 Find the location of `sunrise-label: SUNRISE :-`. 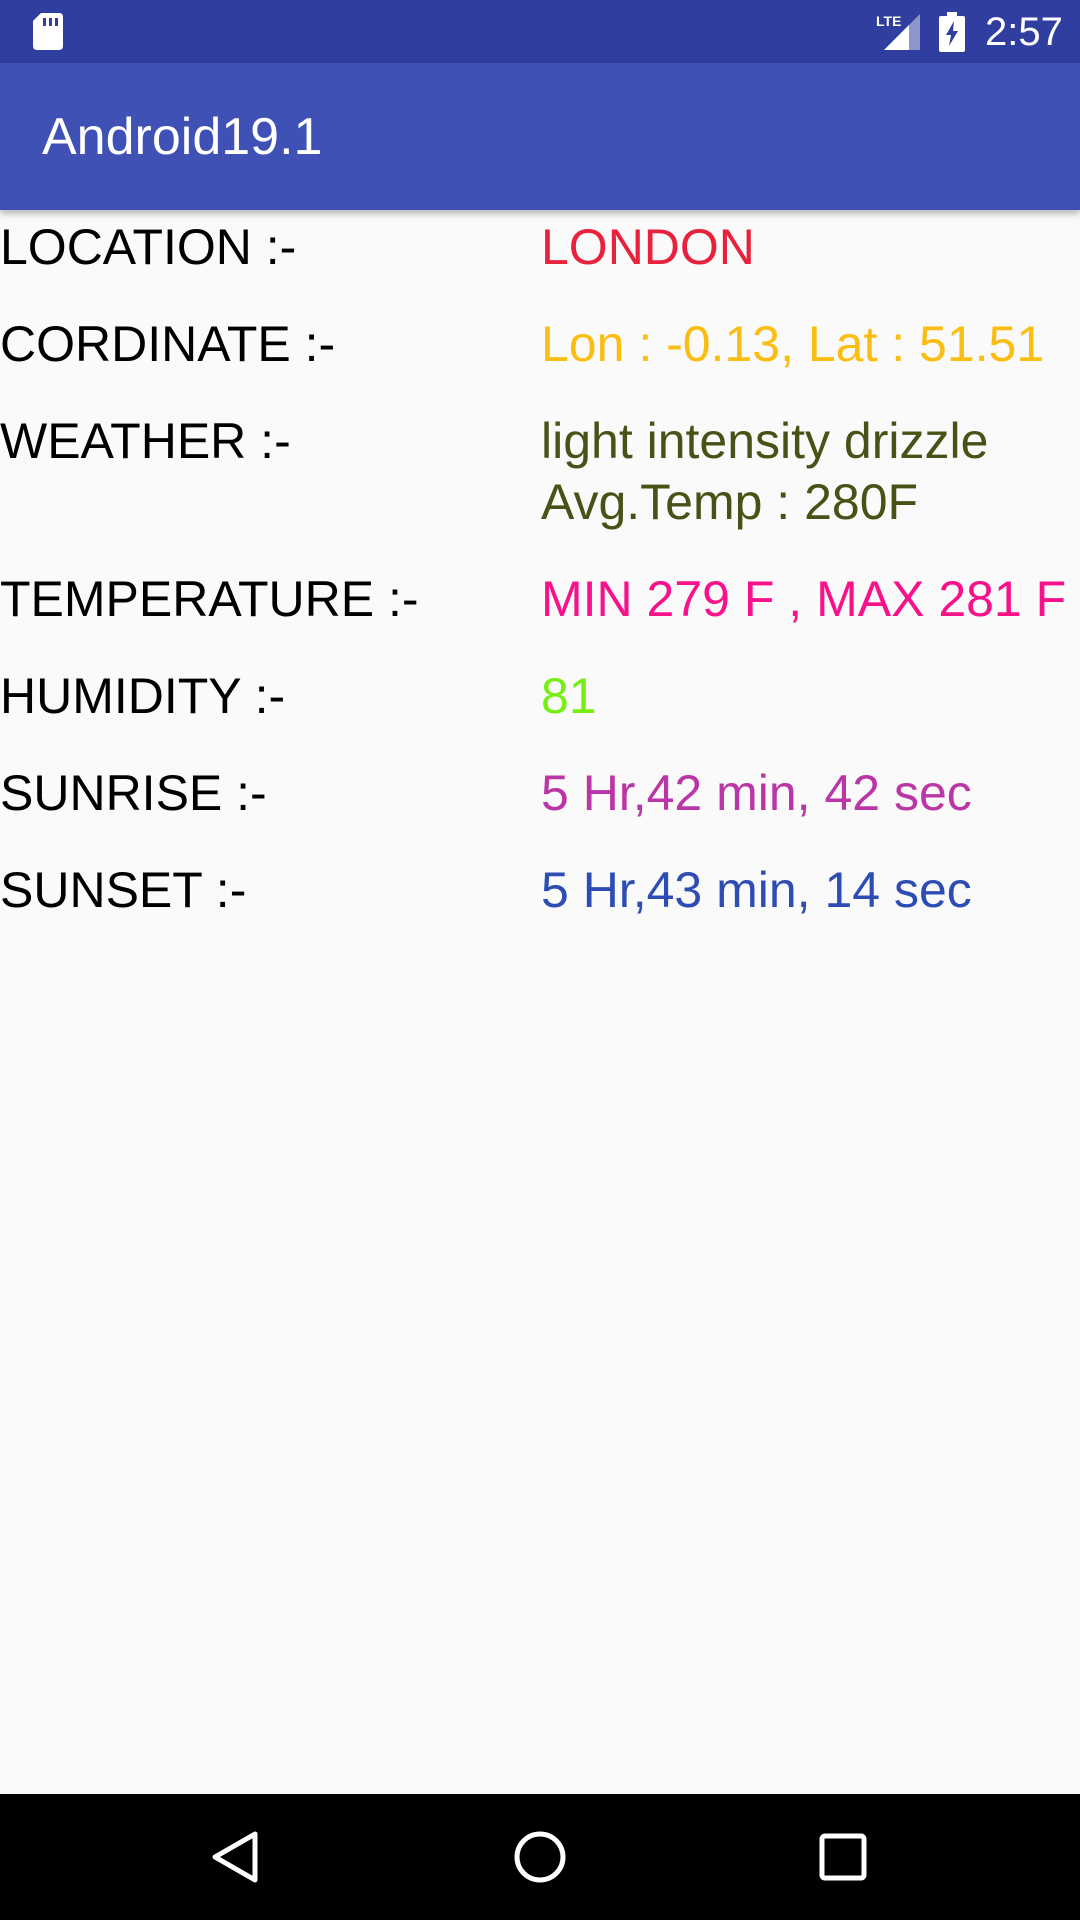

sunrise-label: SUNRISE :- is located at coordinates (133, 793).